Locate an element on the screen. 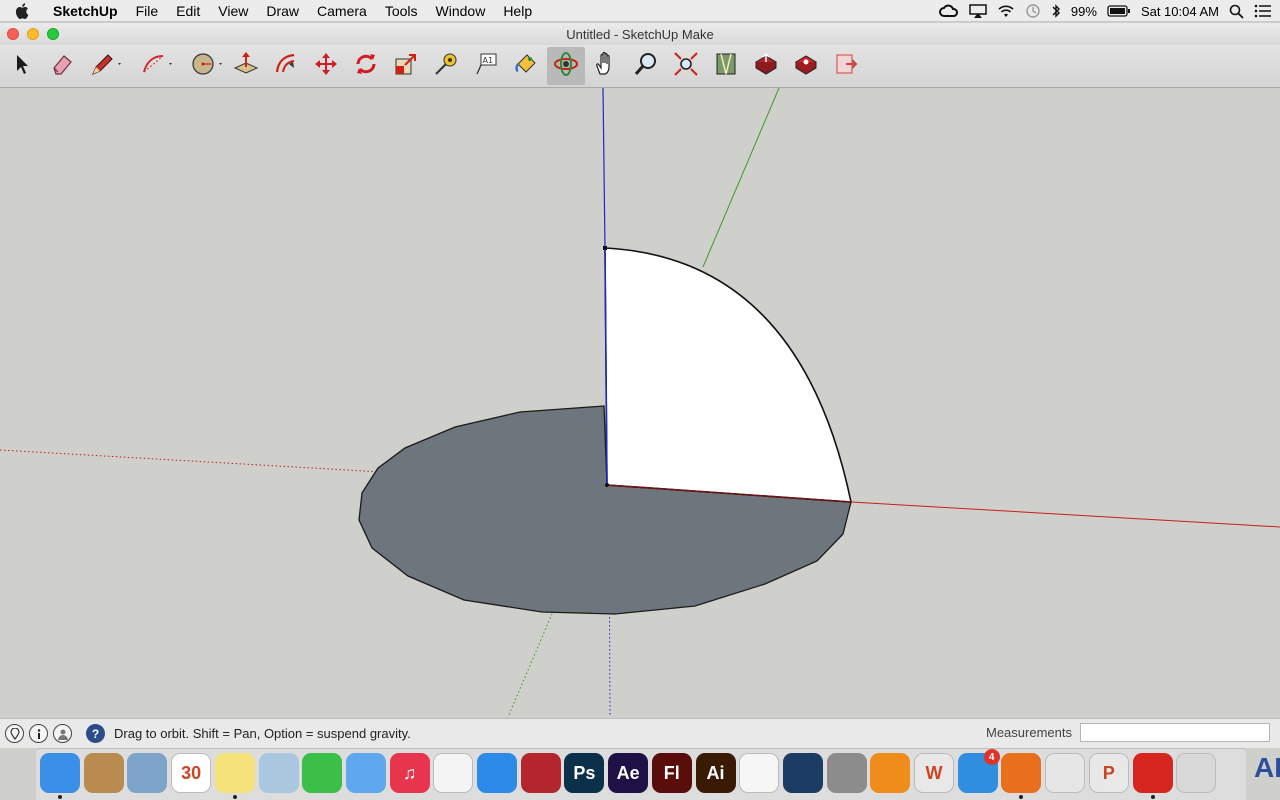 The image size is (1280, 800). pencil-line-tool is located at coordinates (106, 66).